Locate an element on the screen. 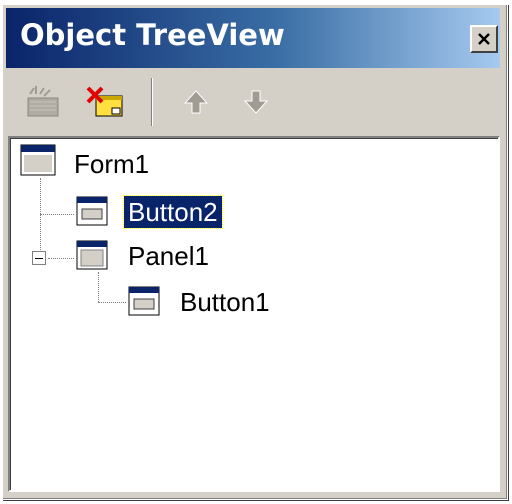 The width and height of the screenshot is (512, 504). new-object-button is located at coordinates (44, 102).